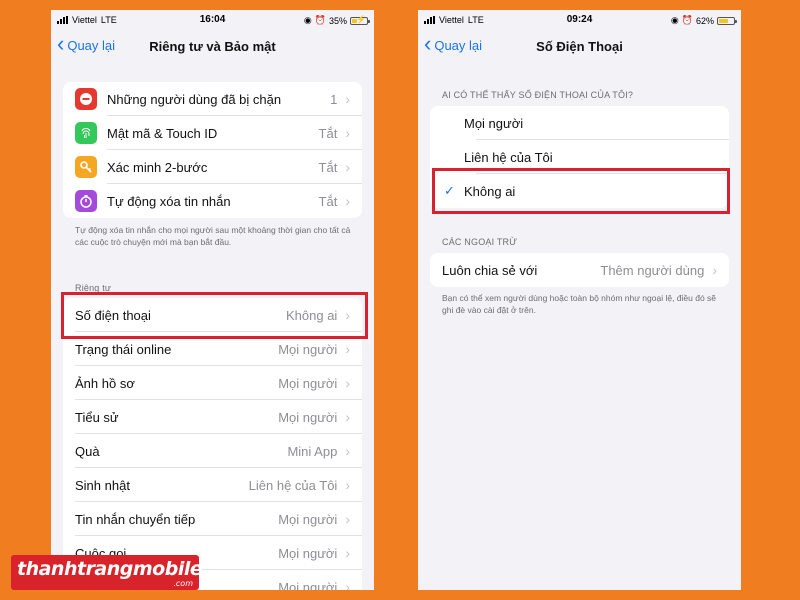  Describe the element at coordinates (86, 201) in the screenshot. I see `timer-icon` at that location.